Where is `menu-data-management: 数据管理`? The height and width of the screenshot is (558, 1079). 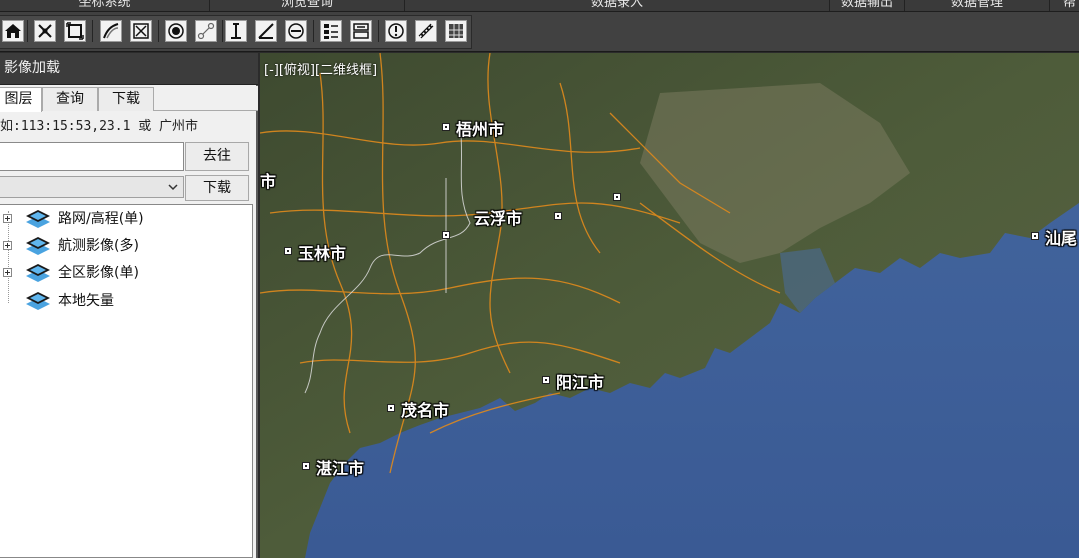 menu-data-management: 数据管理 is located at coordinates (977, 5).